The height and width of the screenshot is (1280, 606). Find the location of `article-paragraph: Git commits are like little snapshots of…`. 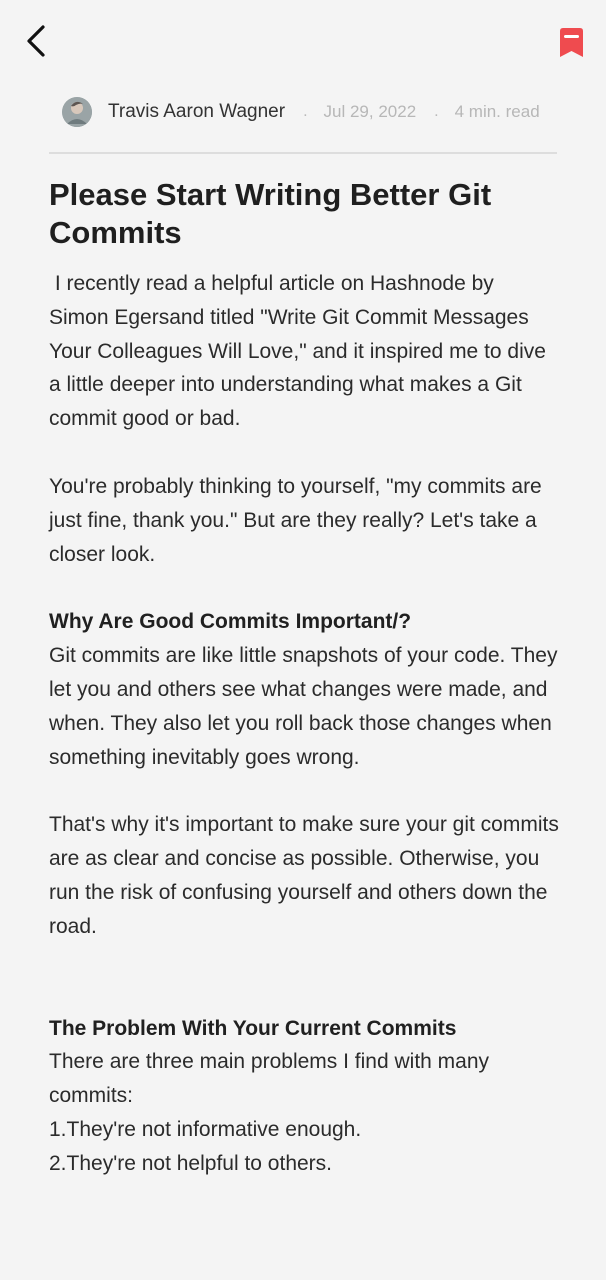

article-paragraph: Git commits are like little snapshots of… is located at coordinates (306, 706).